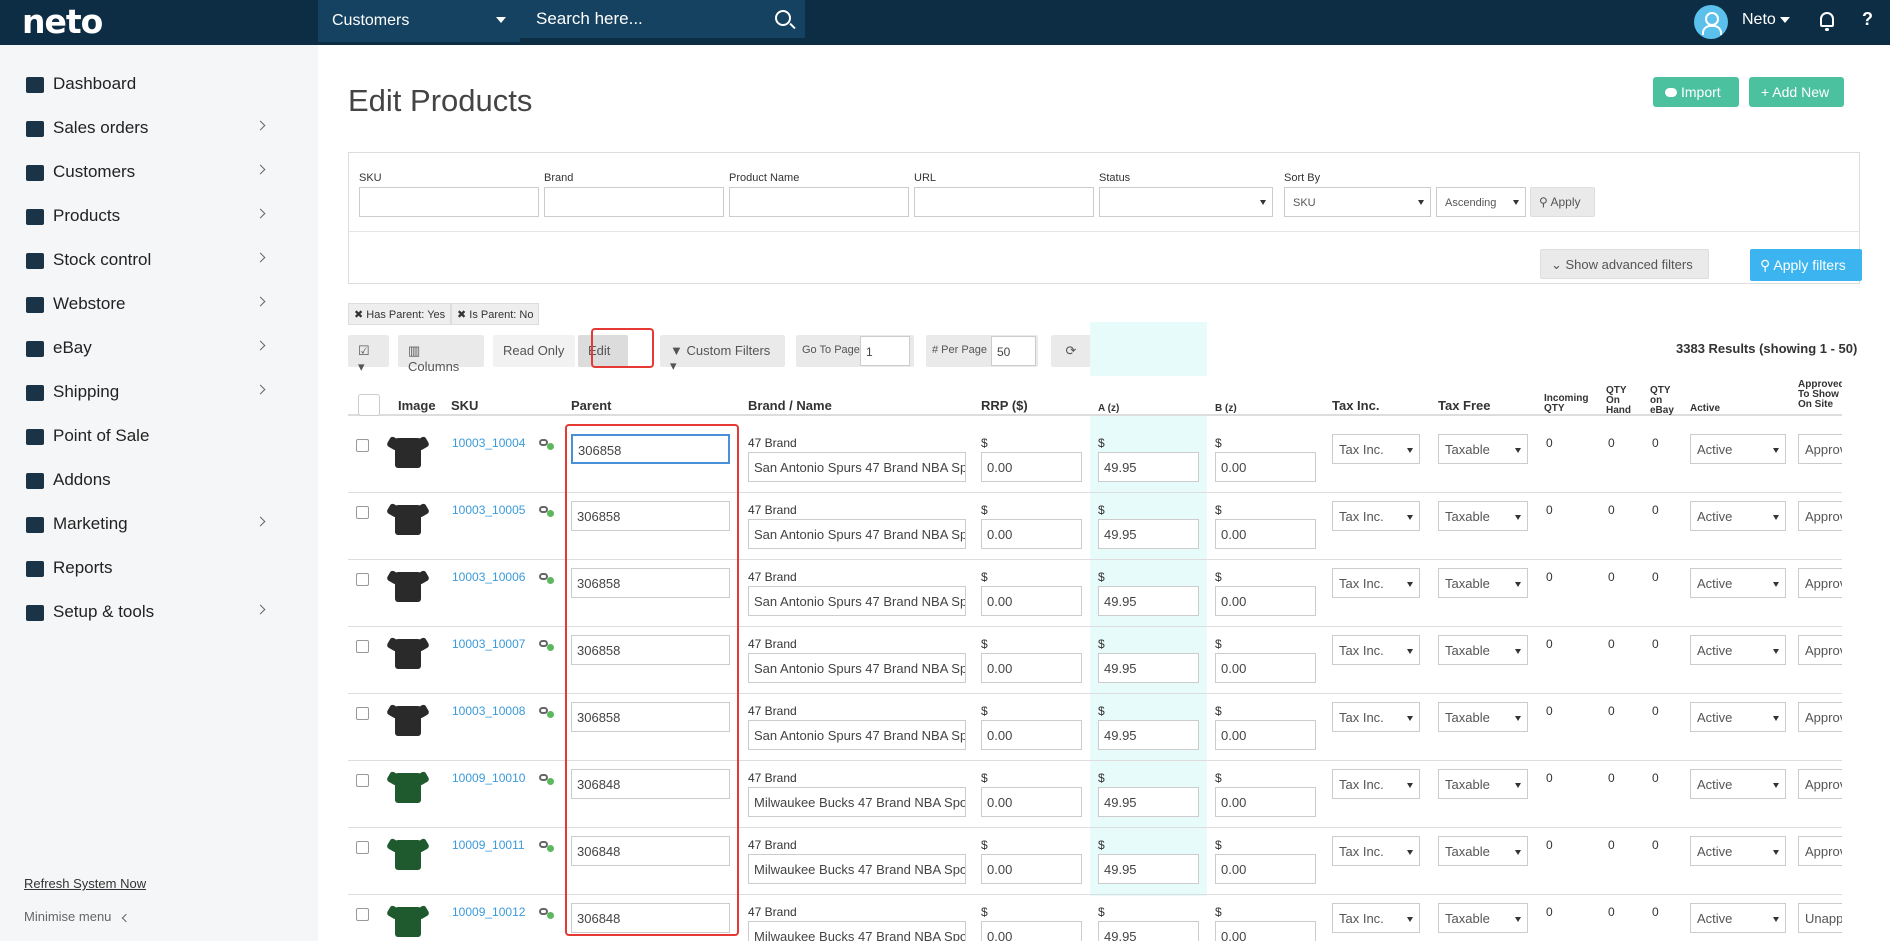  Describe the element at coordinates (534, 351) in the screenshot. I see `read-only-button: Read Only` at that location.